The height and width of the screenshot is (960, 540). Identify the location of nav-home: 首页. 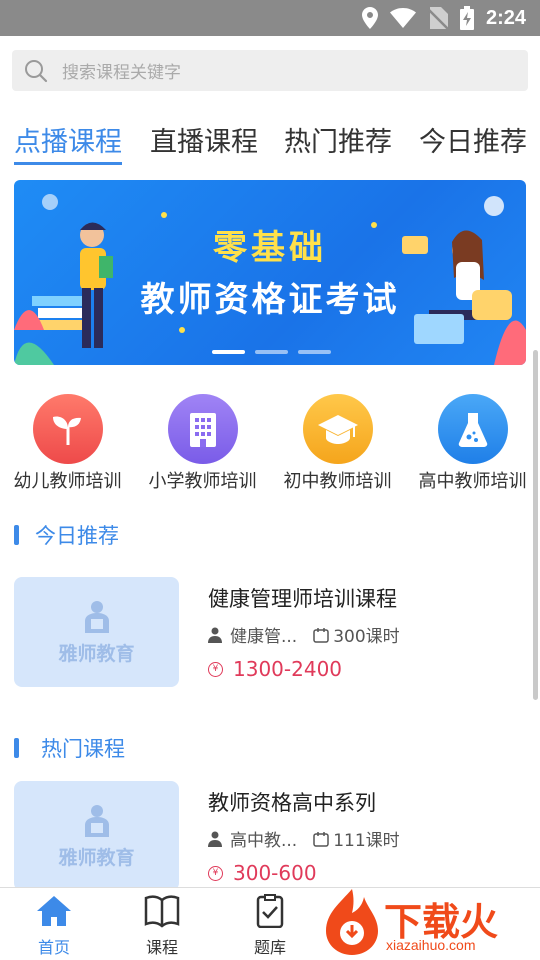
(54, 926).